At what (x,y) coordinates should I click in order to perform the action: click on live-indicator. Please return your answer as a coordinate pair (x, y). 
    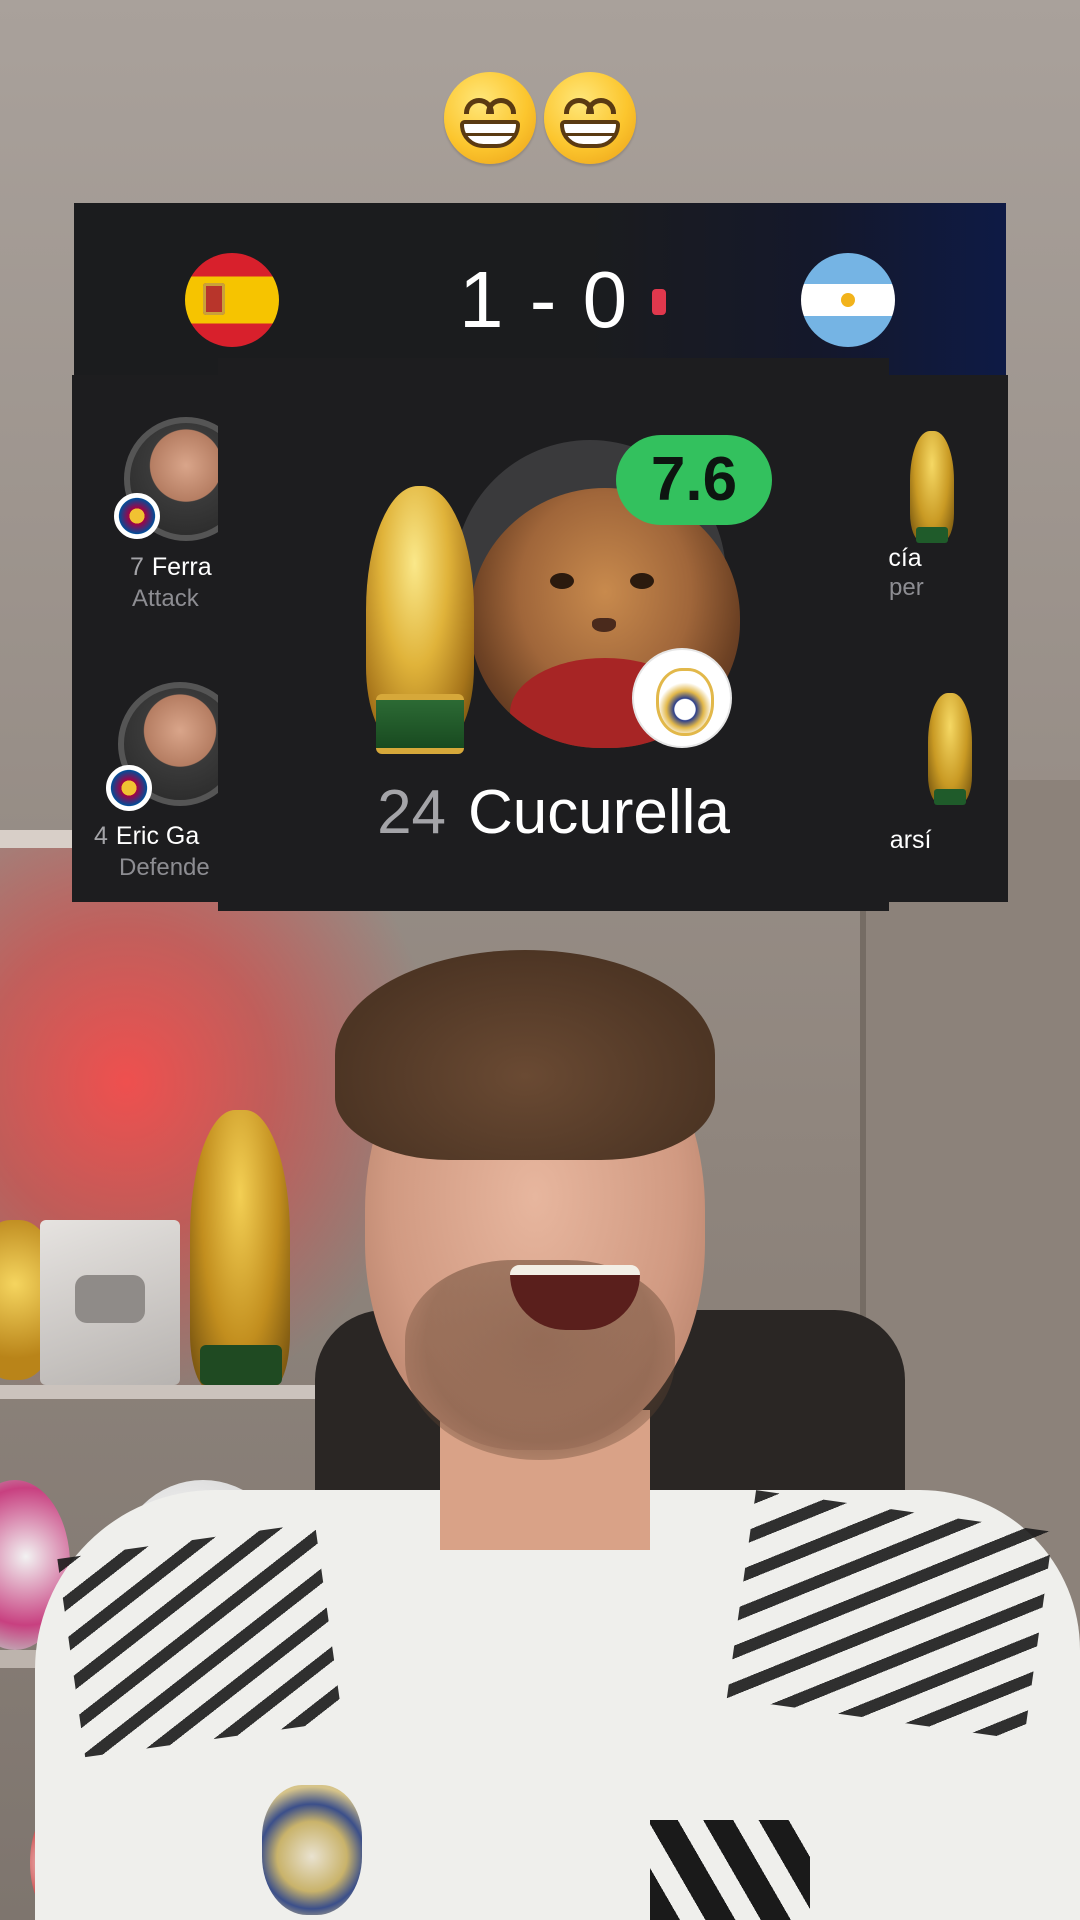
    Looking at the image, I should click on (659, 302).